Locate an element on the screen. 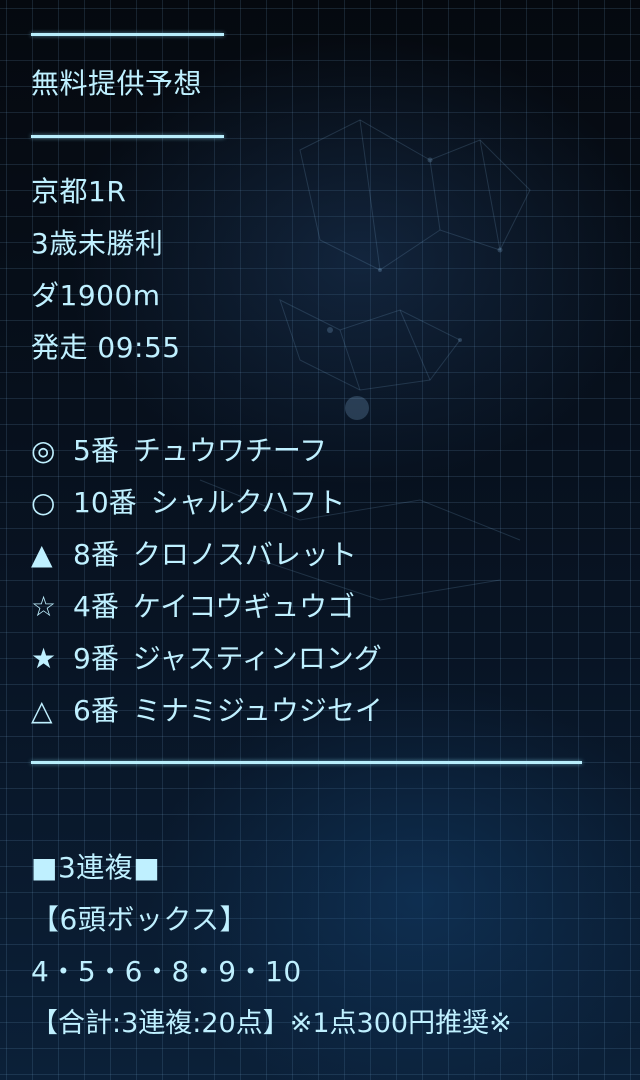 The width and height of the screenshot is (640, 1080). horse-name: チュウワチーフ is located at coordinates (230, 450).